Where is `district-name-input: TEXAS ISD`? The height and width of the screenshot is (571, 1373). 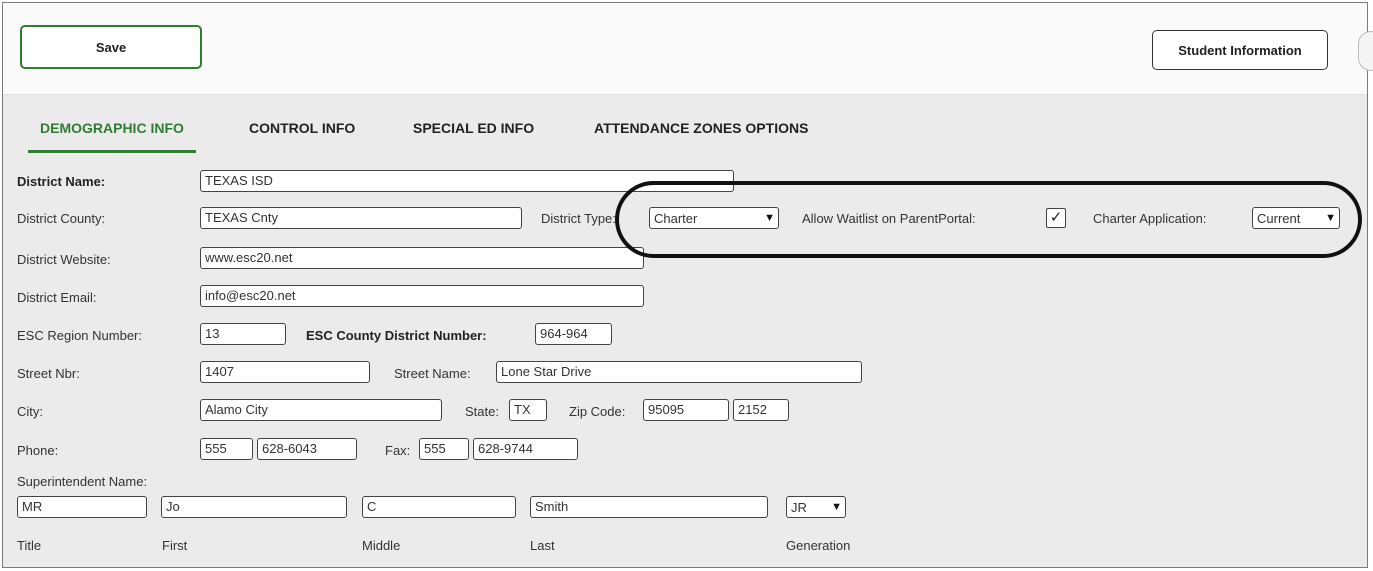
district-name-input: TEXAS ISD is located at coordinates (467, 181).